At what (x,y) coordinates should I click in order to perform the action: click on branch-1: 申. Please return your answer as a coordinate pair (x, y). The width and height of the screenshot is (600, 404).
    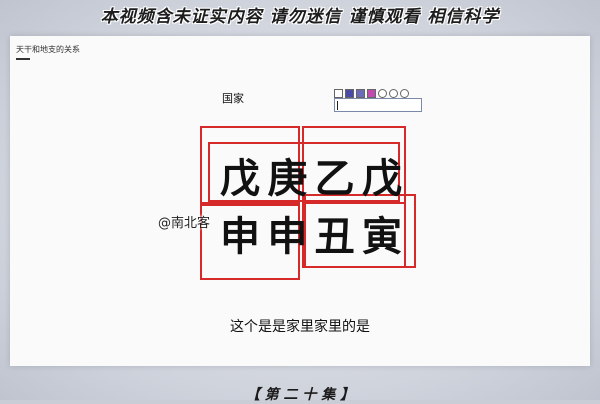
    Looking at the image, I should click on (240, 237).